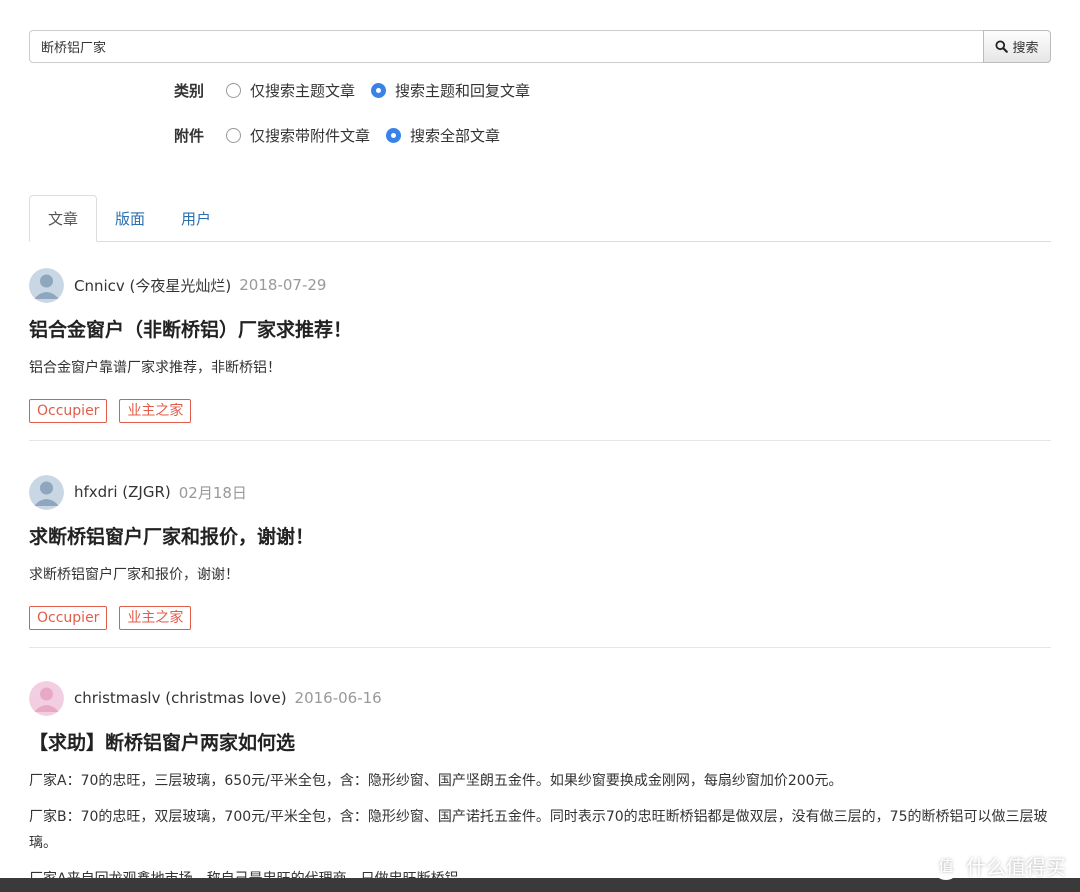  I want to click on category-option-topic-only: 仅搜索主题文章, so click(290, 90).